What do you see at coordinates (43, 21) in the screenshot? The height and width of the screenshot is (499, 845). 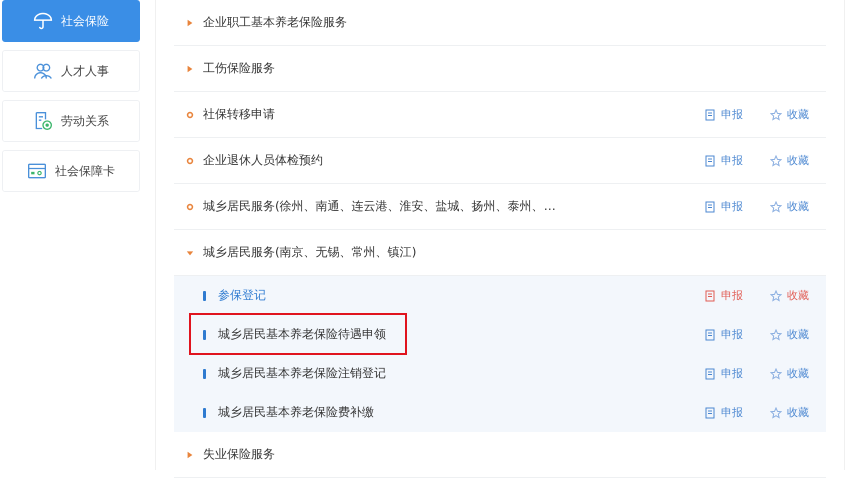 I see `umbrella-icon` at bounding box center [43, 21].